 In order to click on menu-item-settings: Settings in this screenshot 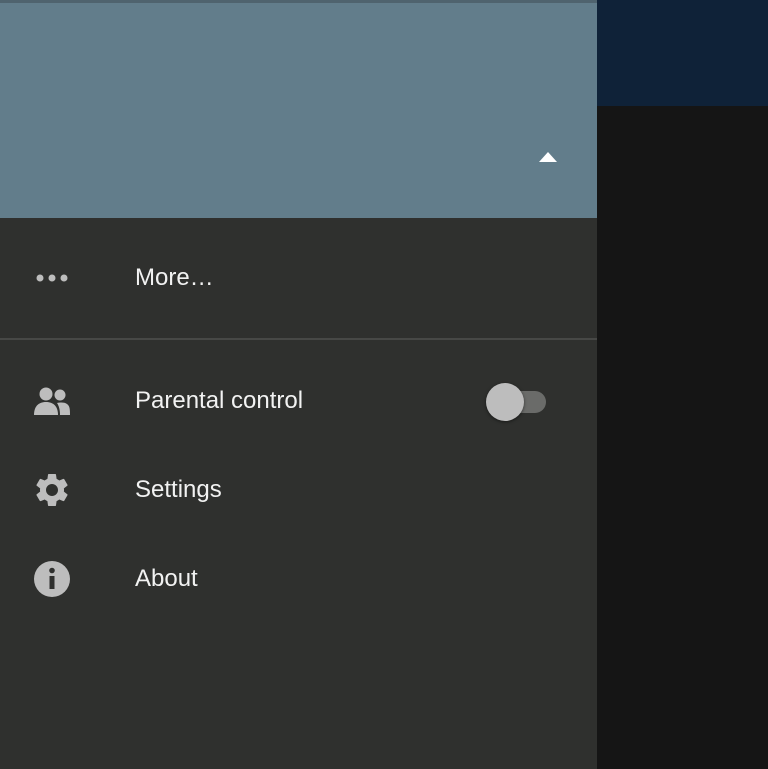, I will do `click(298, 490)`.